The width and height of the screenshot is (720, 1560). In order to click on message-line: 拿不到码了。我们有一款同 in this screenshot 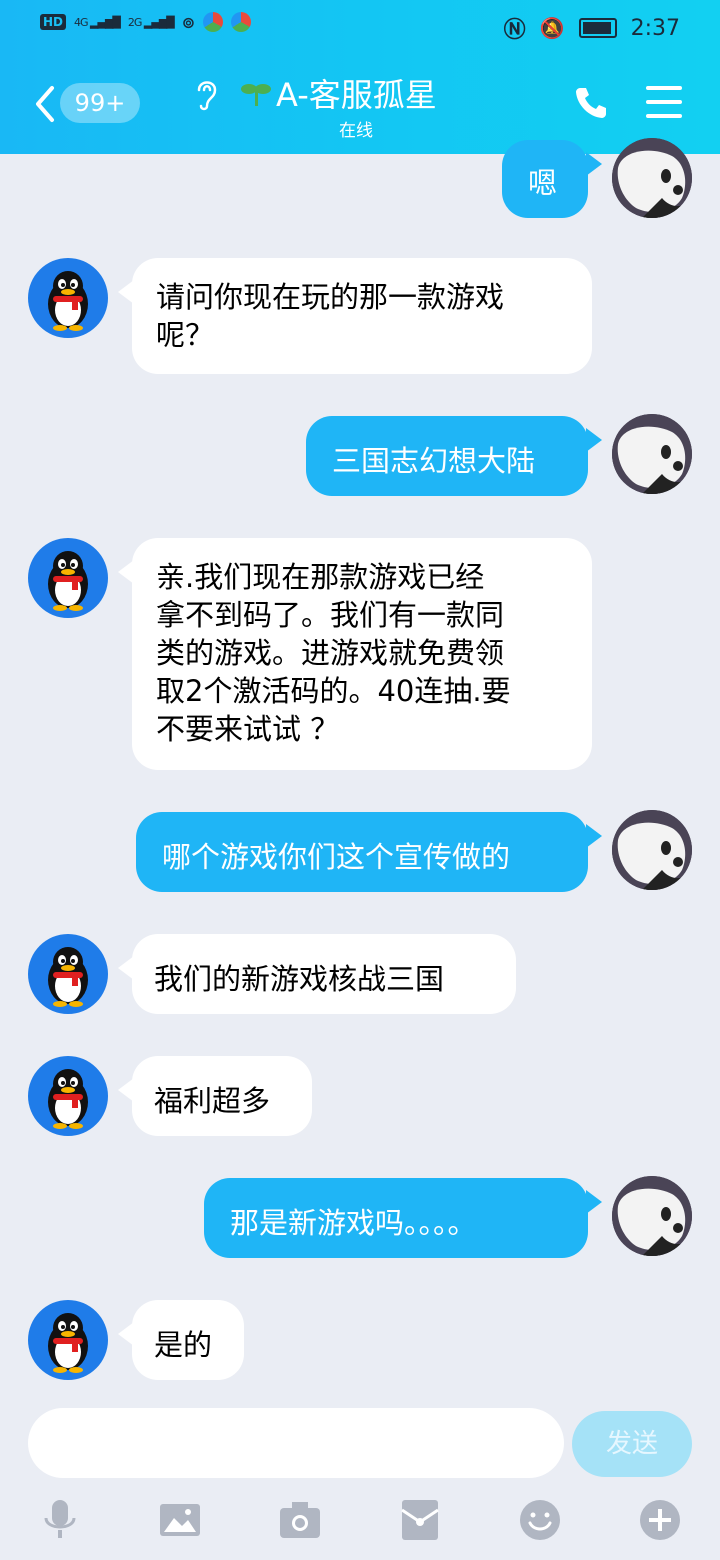, I will do `click(330, 615)`.